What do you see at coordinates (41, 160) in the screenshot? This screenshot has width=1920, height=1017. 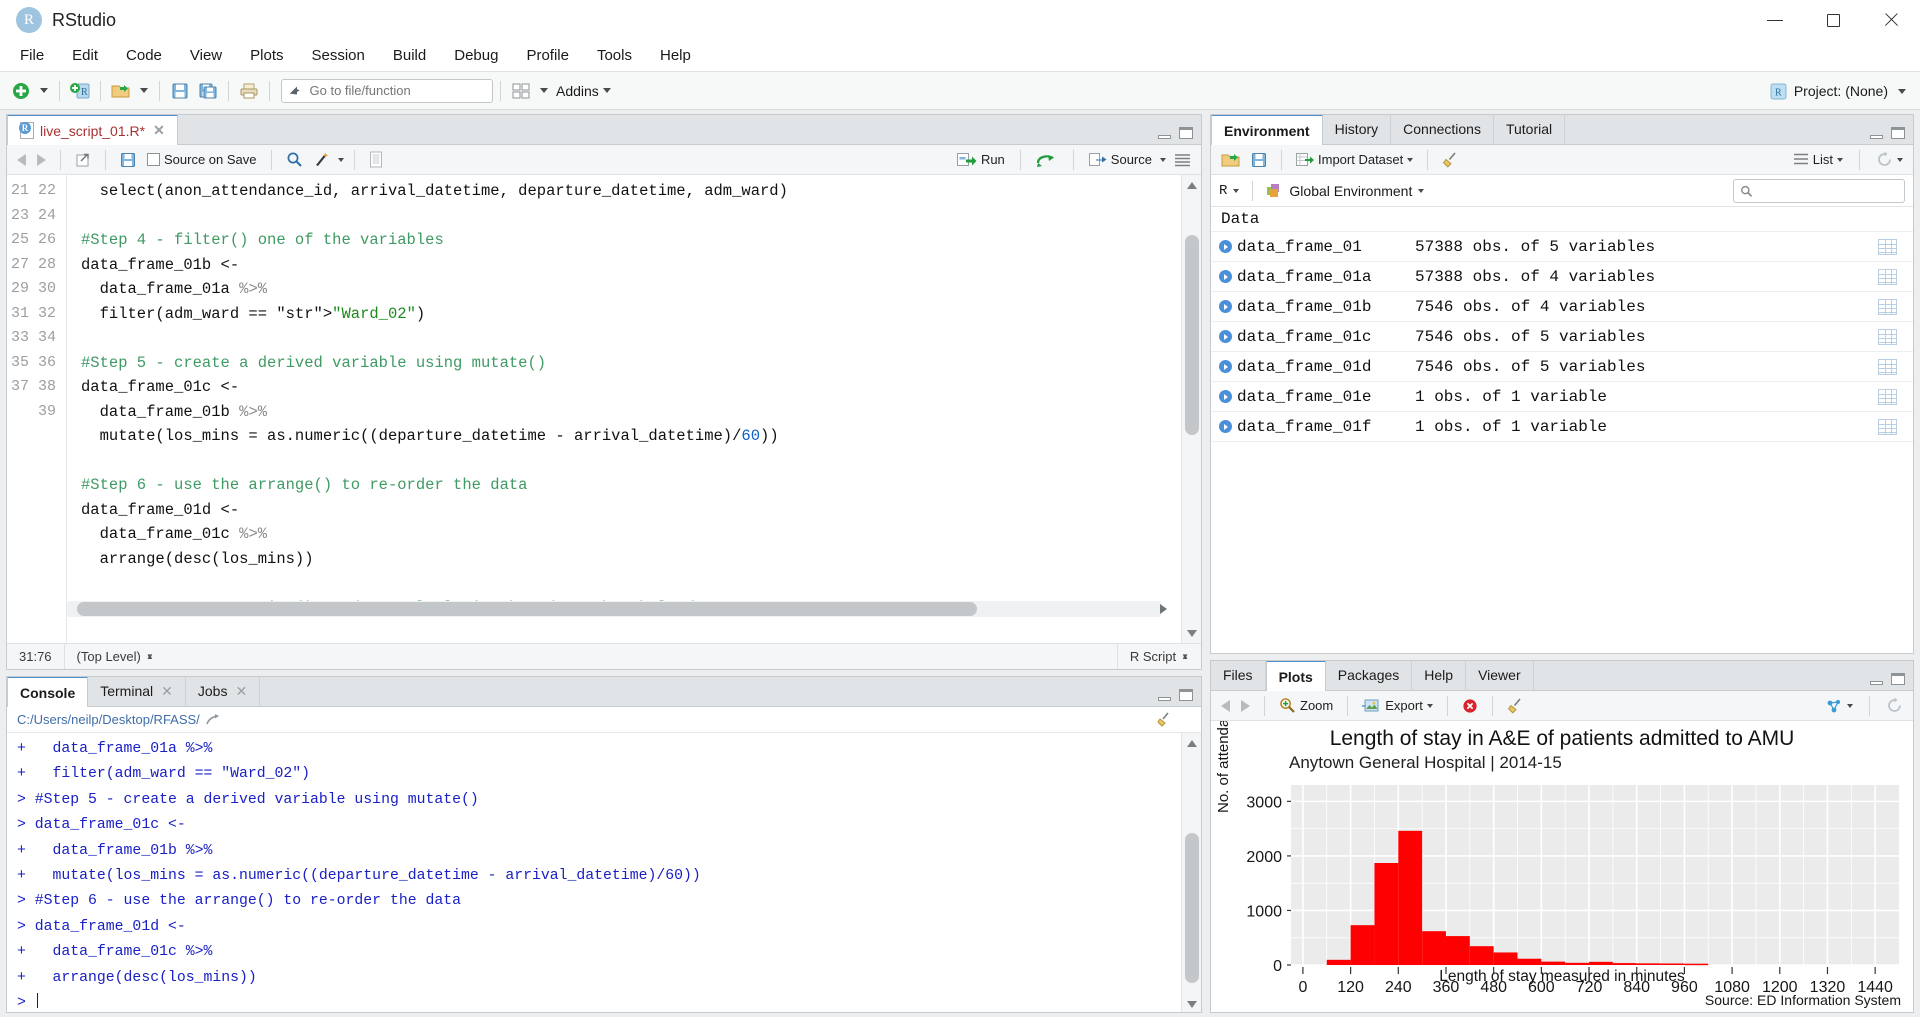 I see `editor-forward-button` at bounding box center [41, 160].